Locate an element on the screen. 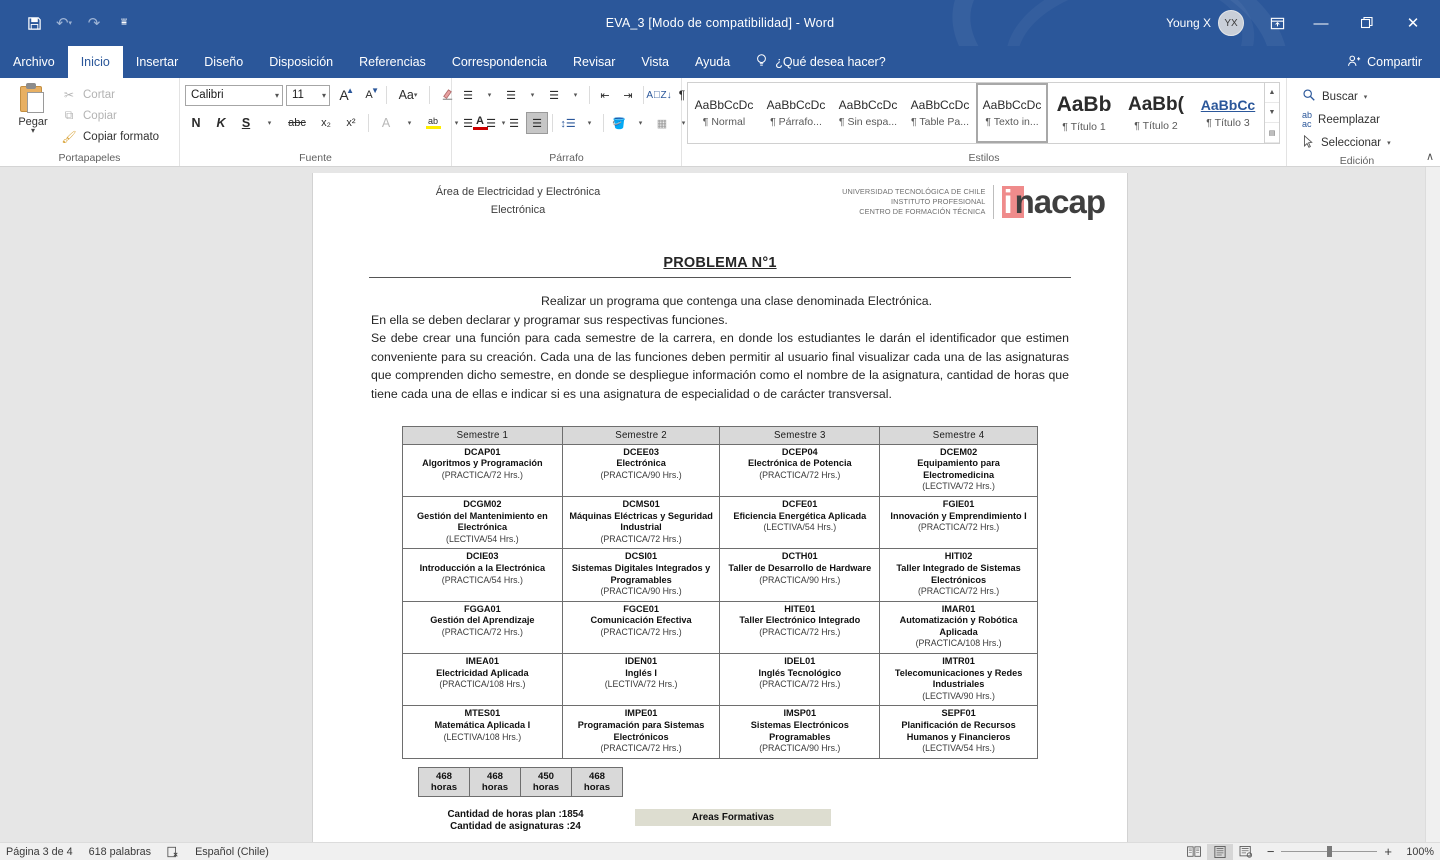 The height and width of the screenshot is (860, 1440). paste-button: Pegar ▾ is located at coordinates (33, 108).